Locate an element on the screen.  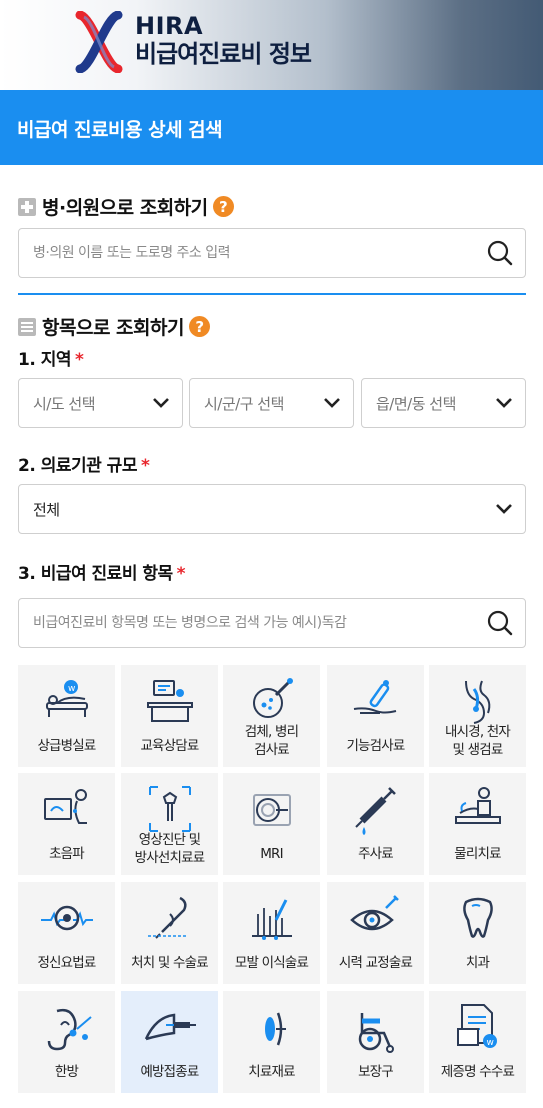
category-label: 검체, 병리 is located at coordinates (271, 732).